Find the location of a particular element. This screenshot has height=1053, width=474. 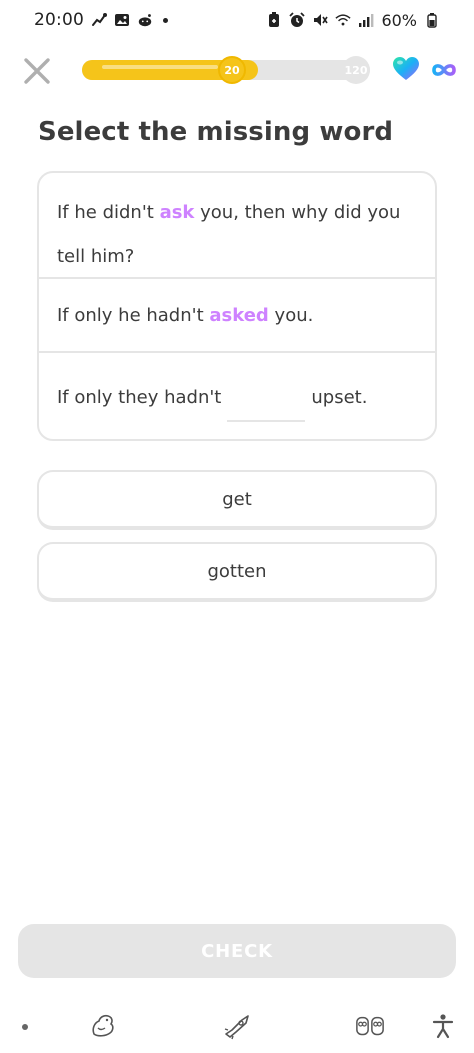

sentence-row: If only he hadn't asked you. is located at coordinates (237, 316).